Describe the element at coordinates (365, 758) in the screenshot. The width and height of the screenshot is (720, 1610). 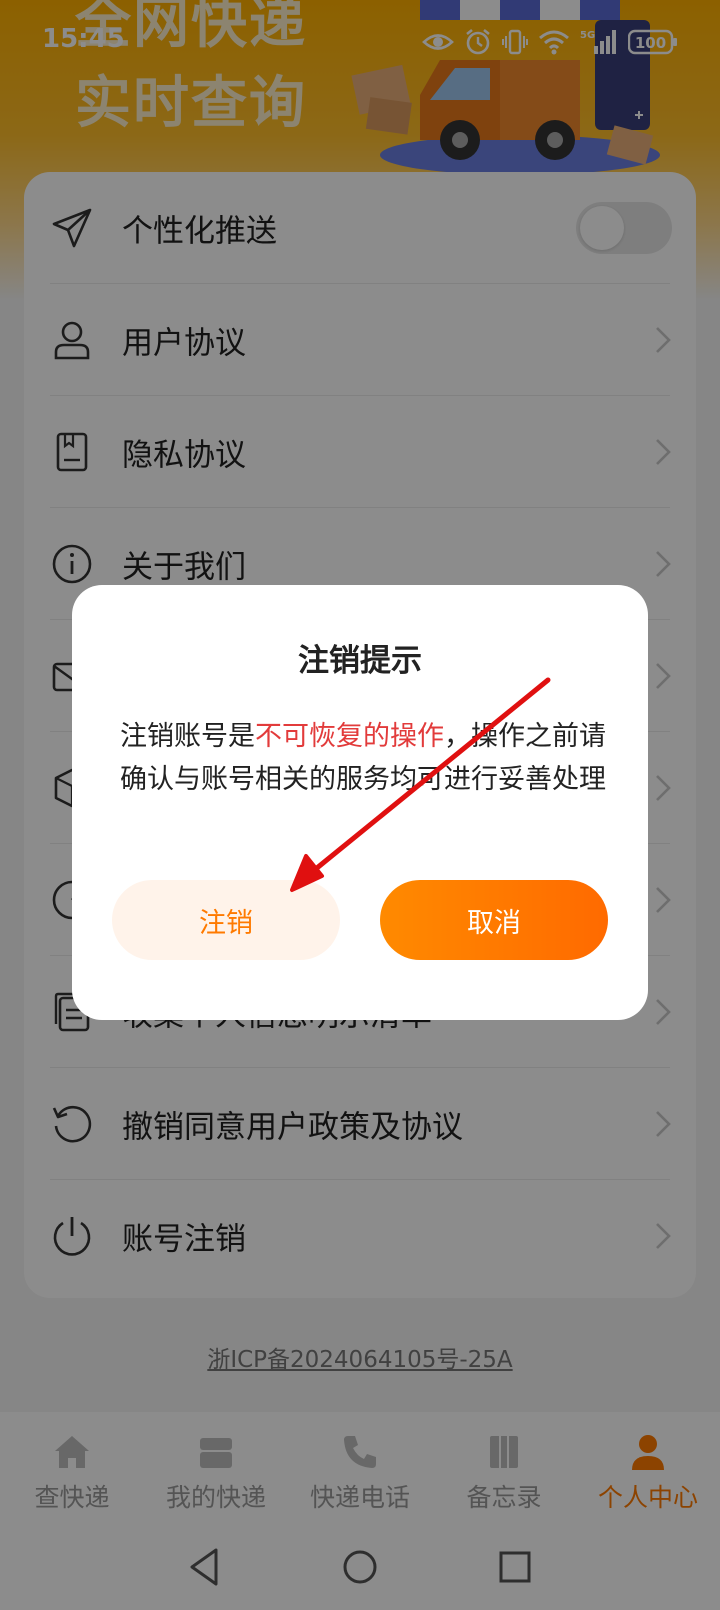
I see `dialog-message: 注销账号是不可恢复的操作，操作之前请确认与账号相关的服务均可进行妥善处理` at that location.